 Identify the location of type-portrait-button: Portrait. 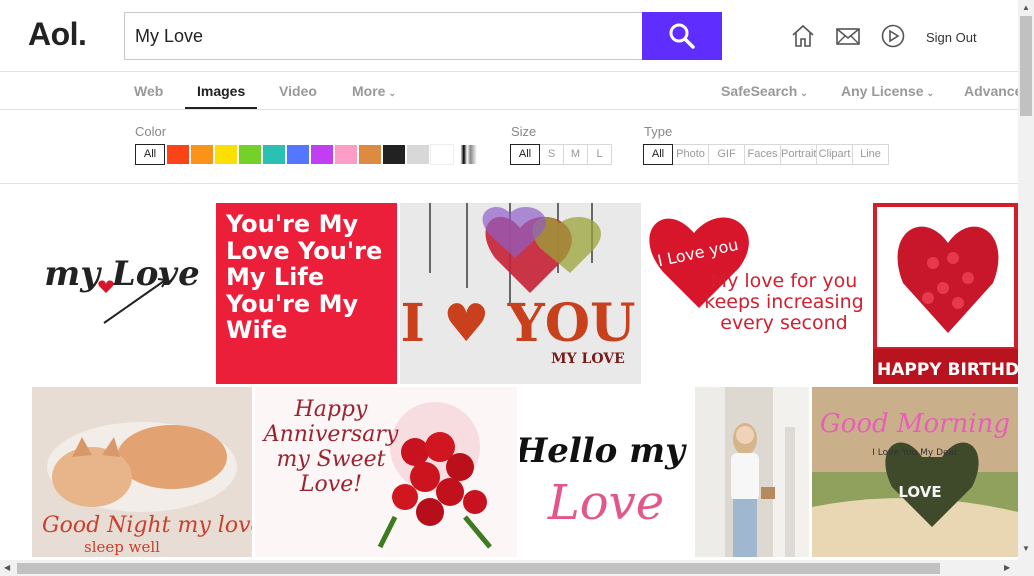
(799, 154).